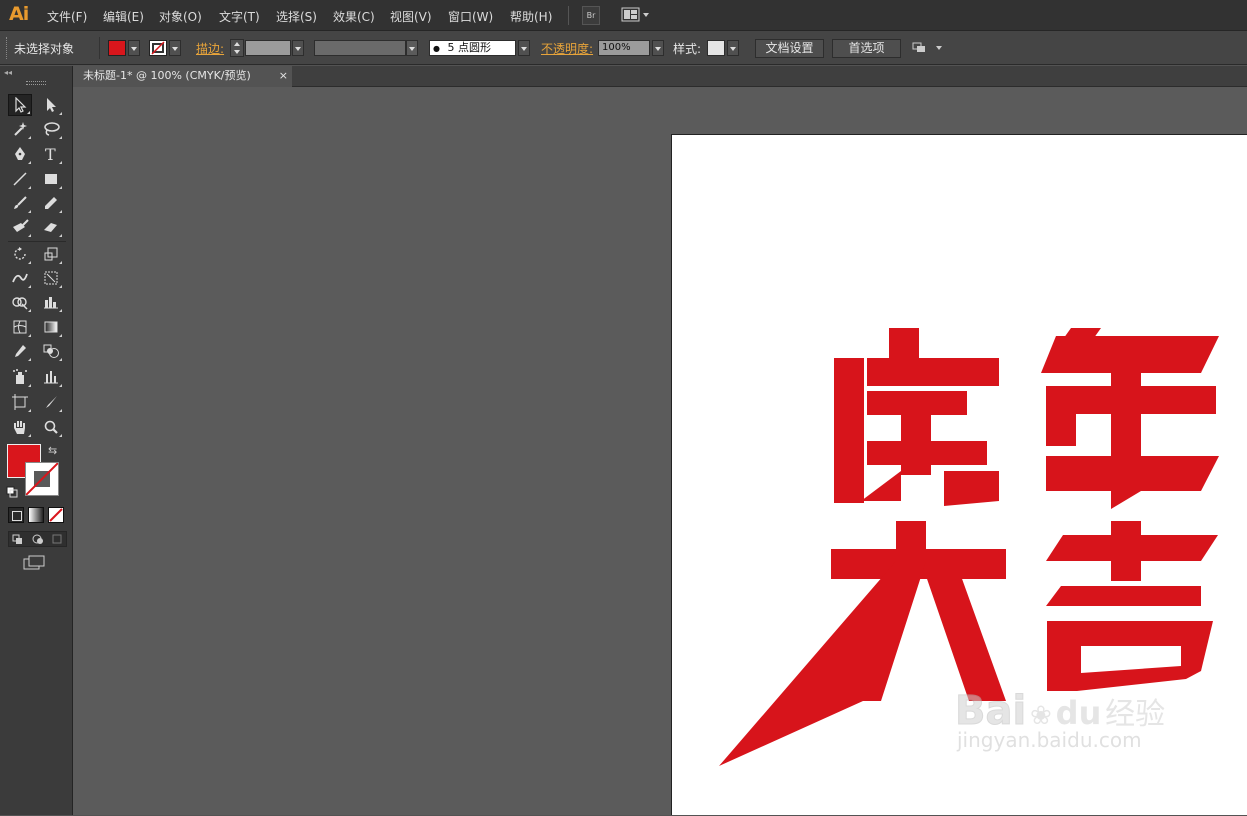 The height and width of the screenshot is (816, 1247). What do you see at coordinates (51, 203) in the screenshot?
I see `pencil-icon` at bounding box center [51, 203].